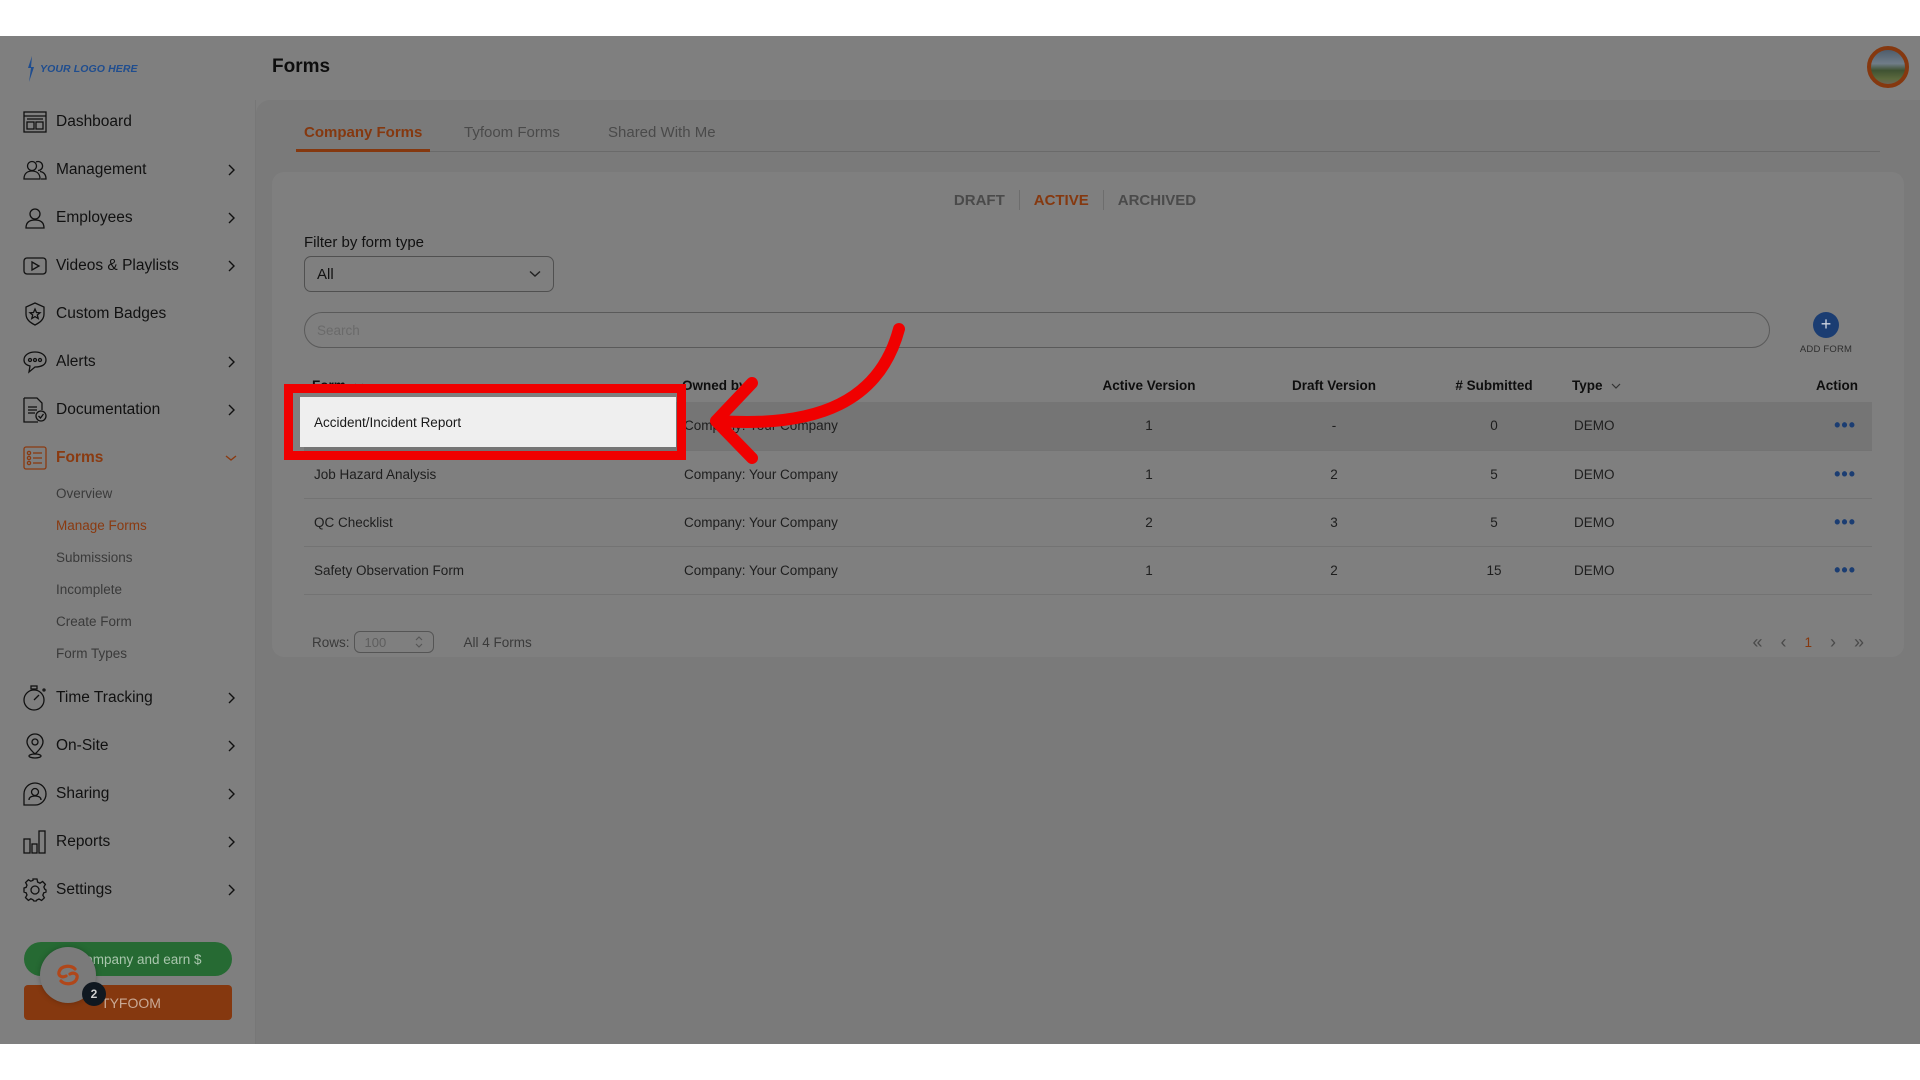 The image size is (1920, 1080). I want to click on form-type-value: All, so click(325, 274).